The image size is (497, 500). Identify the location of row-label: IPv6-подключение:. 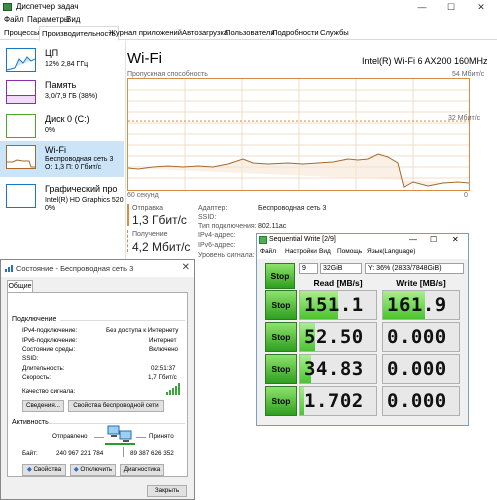
(50, 340).